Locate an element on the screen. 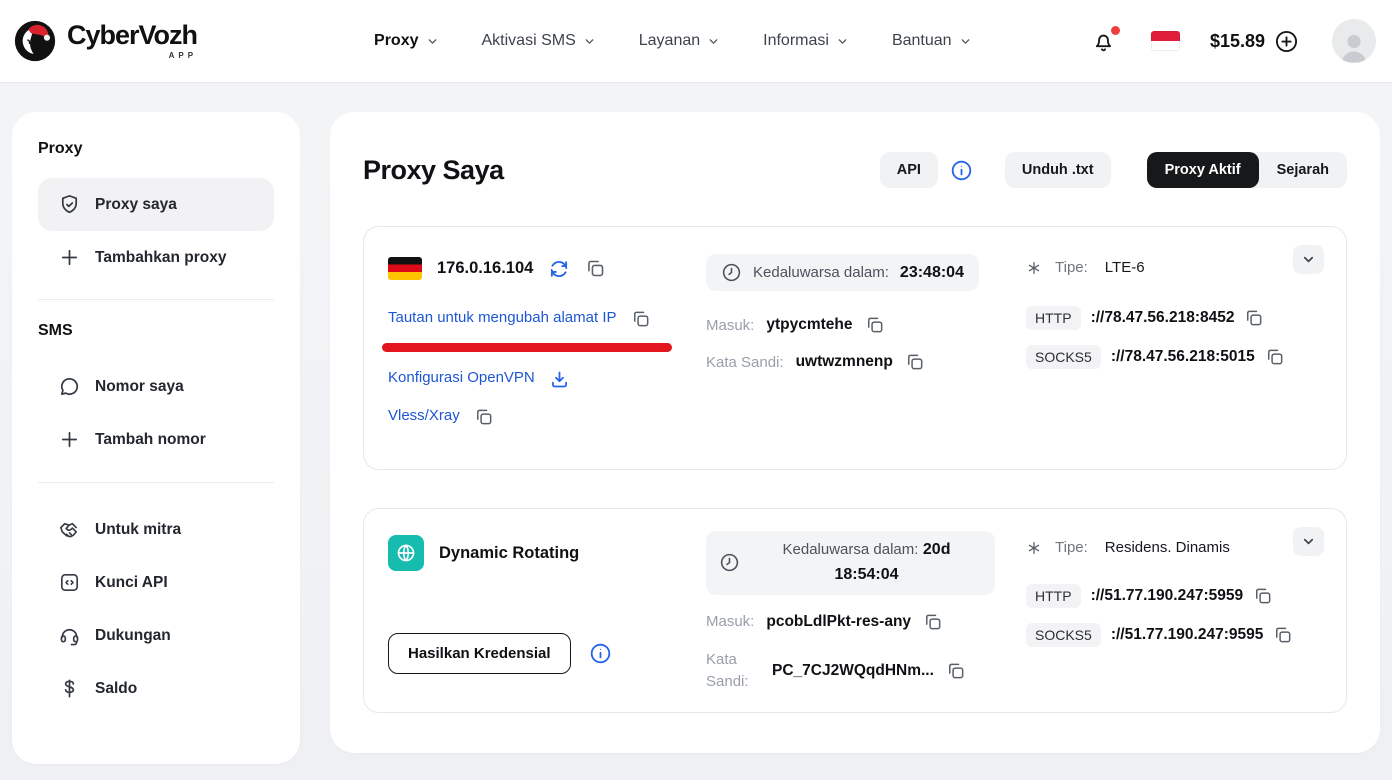 This screenshot has height=780, width=1392. refresh-ip-button is located at coordinates (559, 269).